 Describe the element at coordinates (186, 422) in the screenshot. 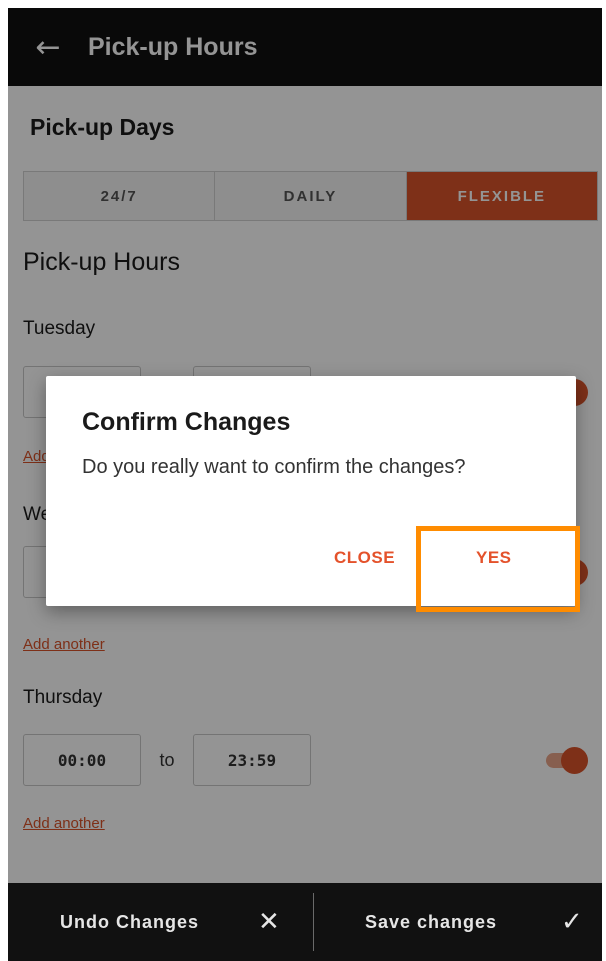

I see `dialog-title: Confirm Changes` at that location.